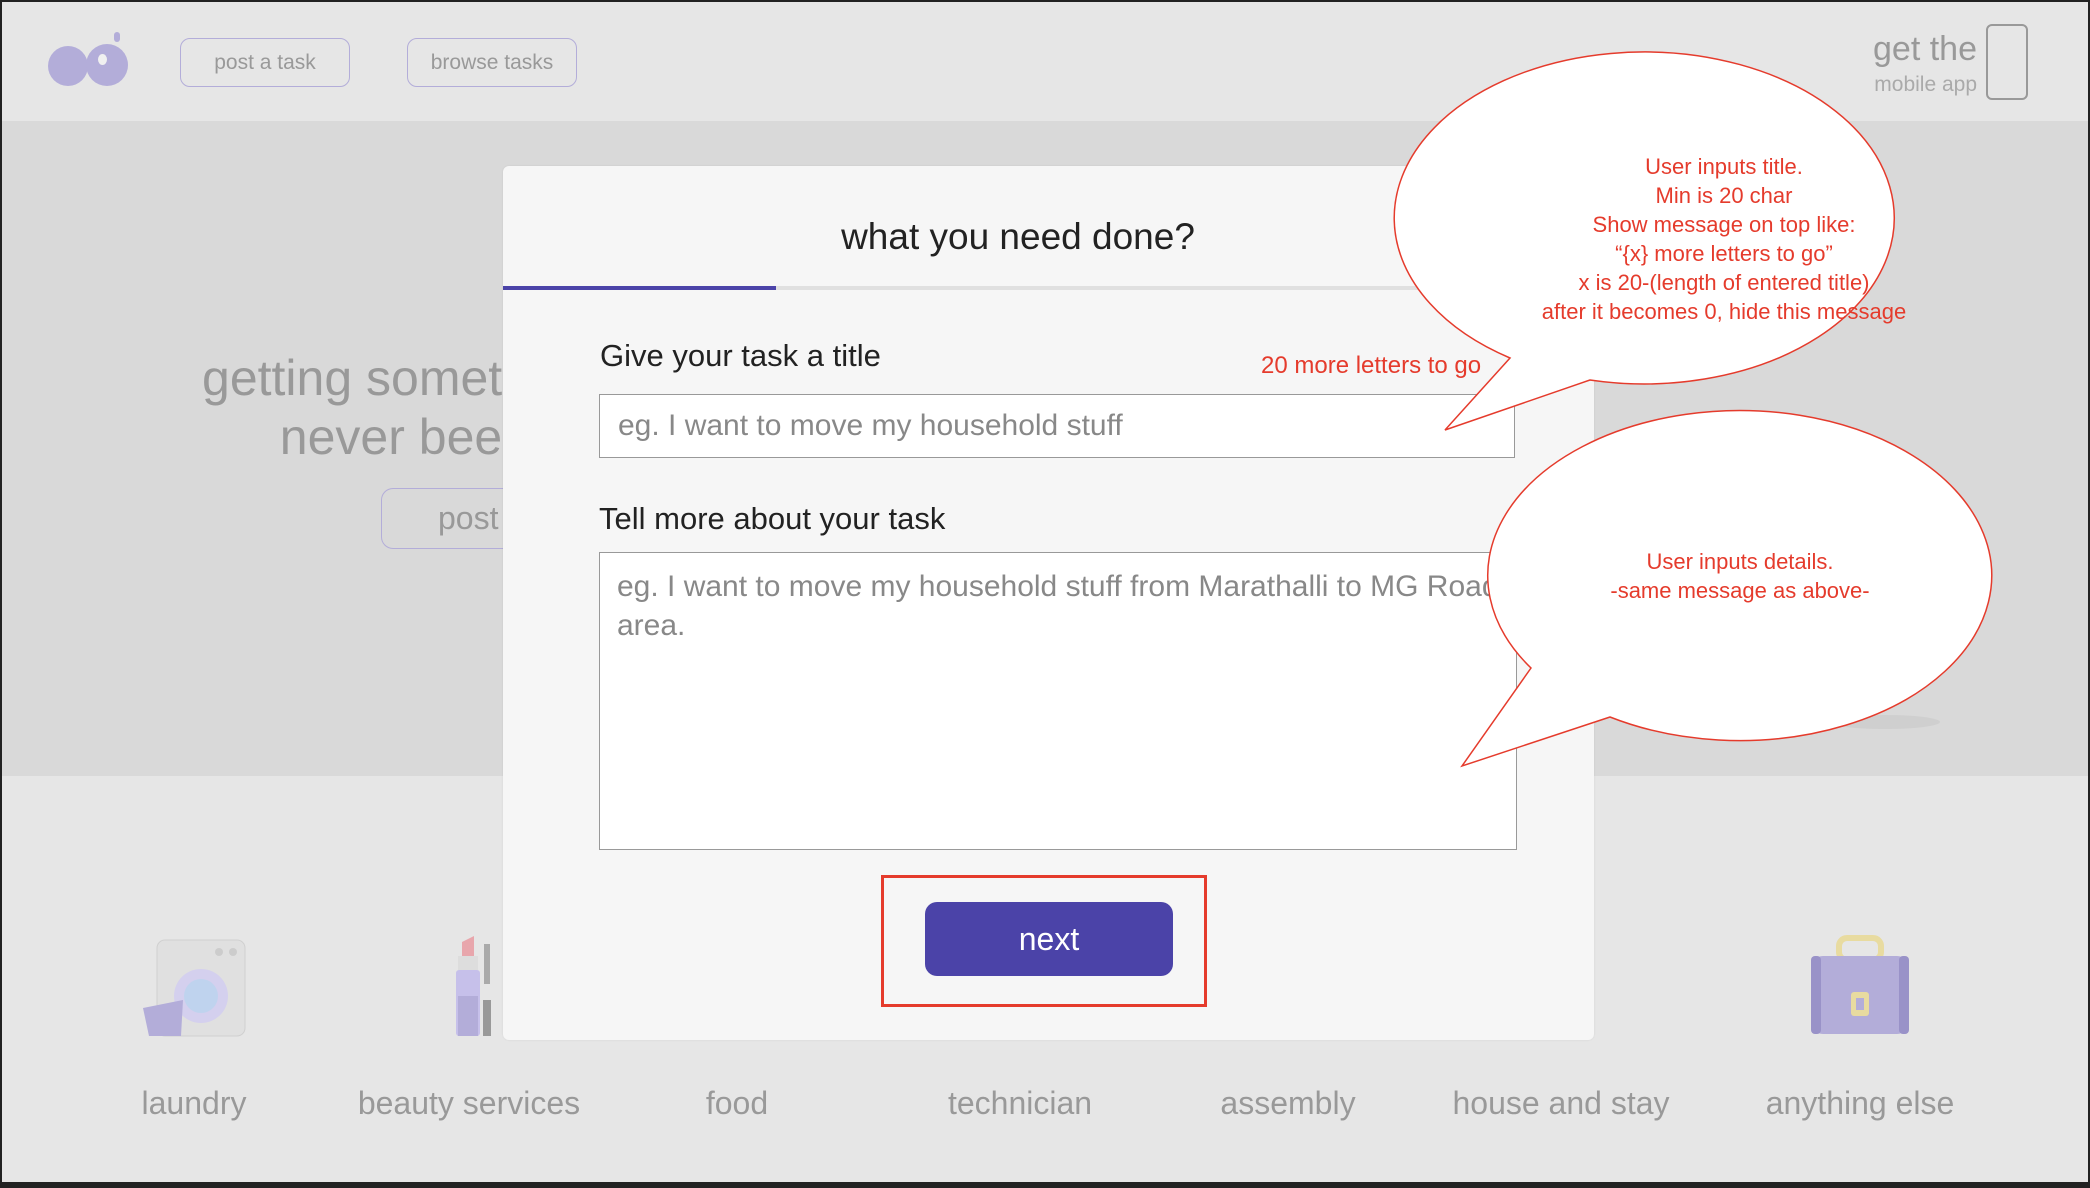  I want to click on details-note-line: -same message as above-, so click(1740, 590).